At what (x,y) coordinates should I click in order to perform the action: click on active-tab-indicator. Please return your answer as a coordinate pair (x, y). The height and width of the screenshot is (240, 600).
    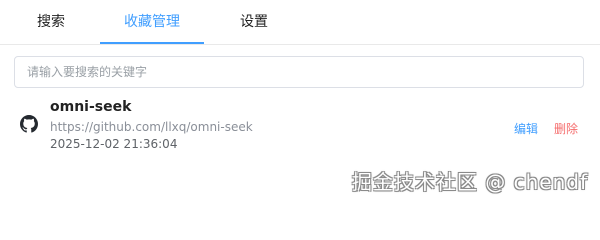
    Looking at the image, I should click on (152, 43).